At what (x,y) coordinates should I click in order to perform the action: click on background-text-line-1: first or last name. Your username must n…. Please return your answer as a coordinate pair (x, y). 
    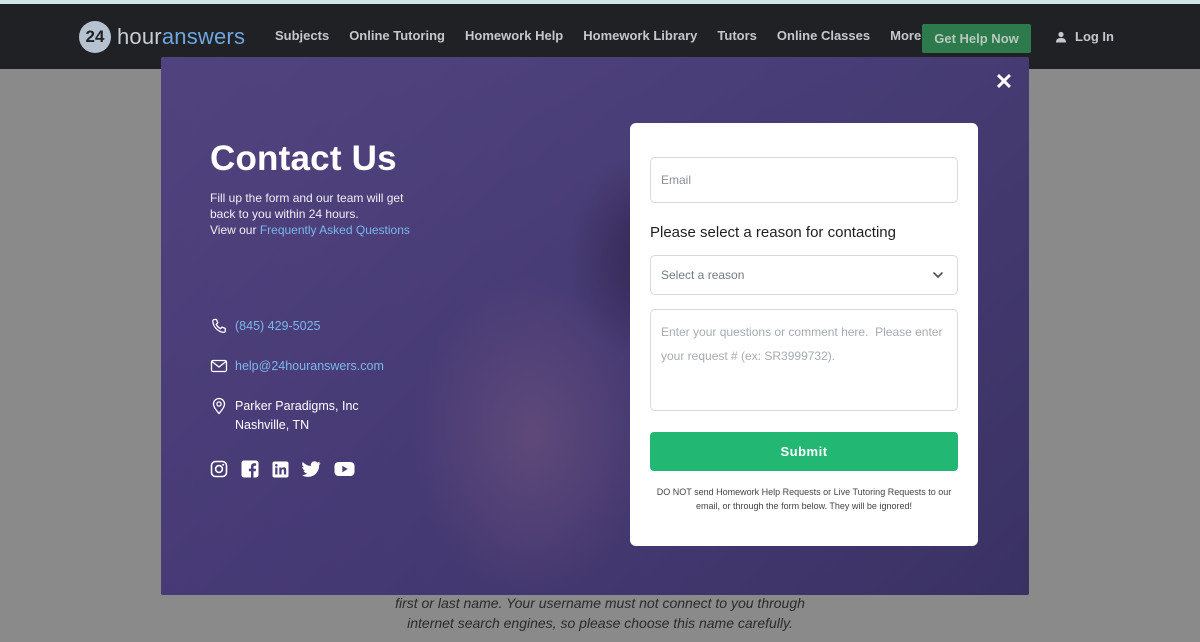
    Looking at the image, I should click on (600, 603).